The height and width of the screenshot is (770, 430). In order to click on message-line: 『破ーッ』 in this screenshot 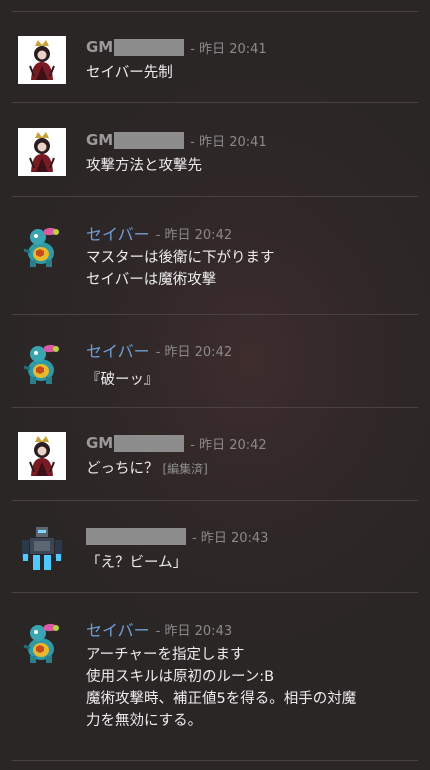, I will do `click(122, 380)`.